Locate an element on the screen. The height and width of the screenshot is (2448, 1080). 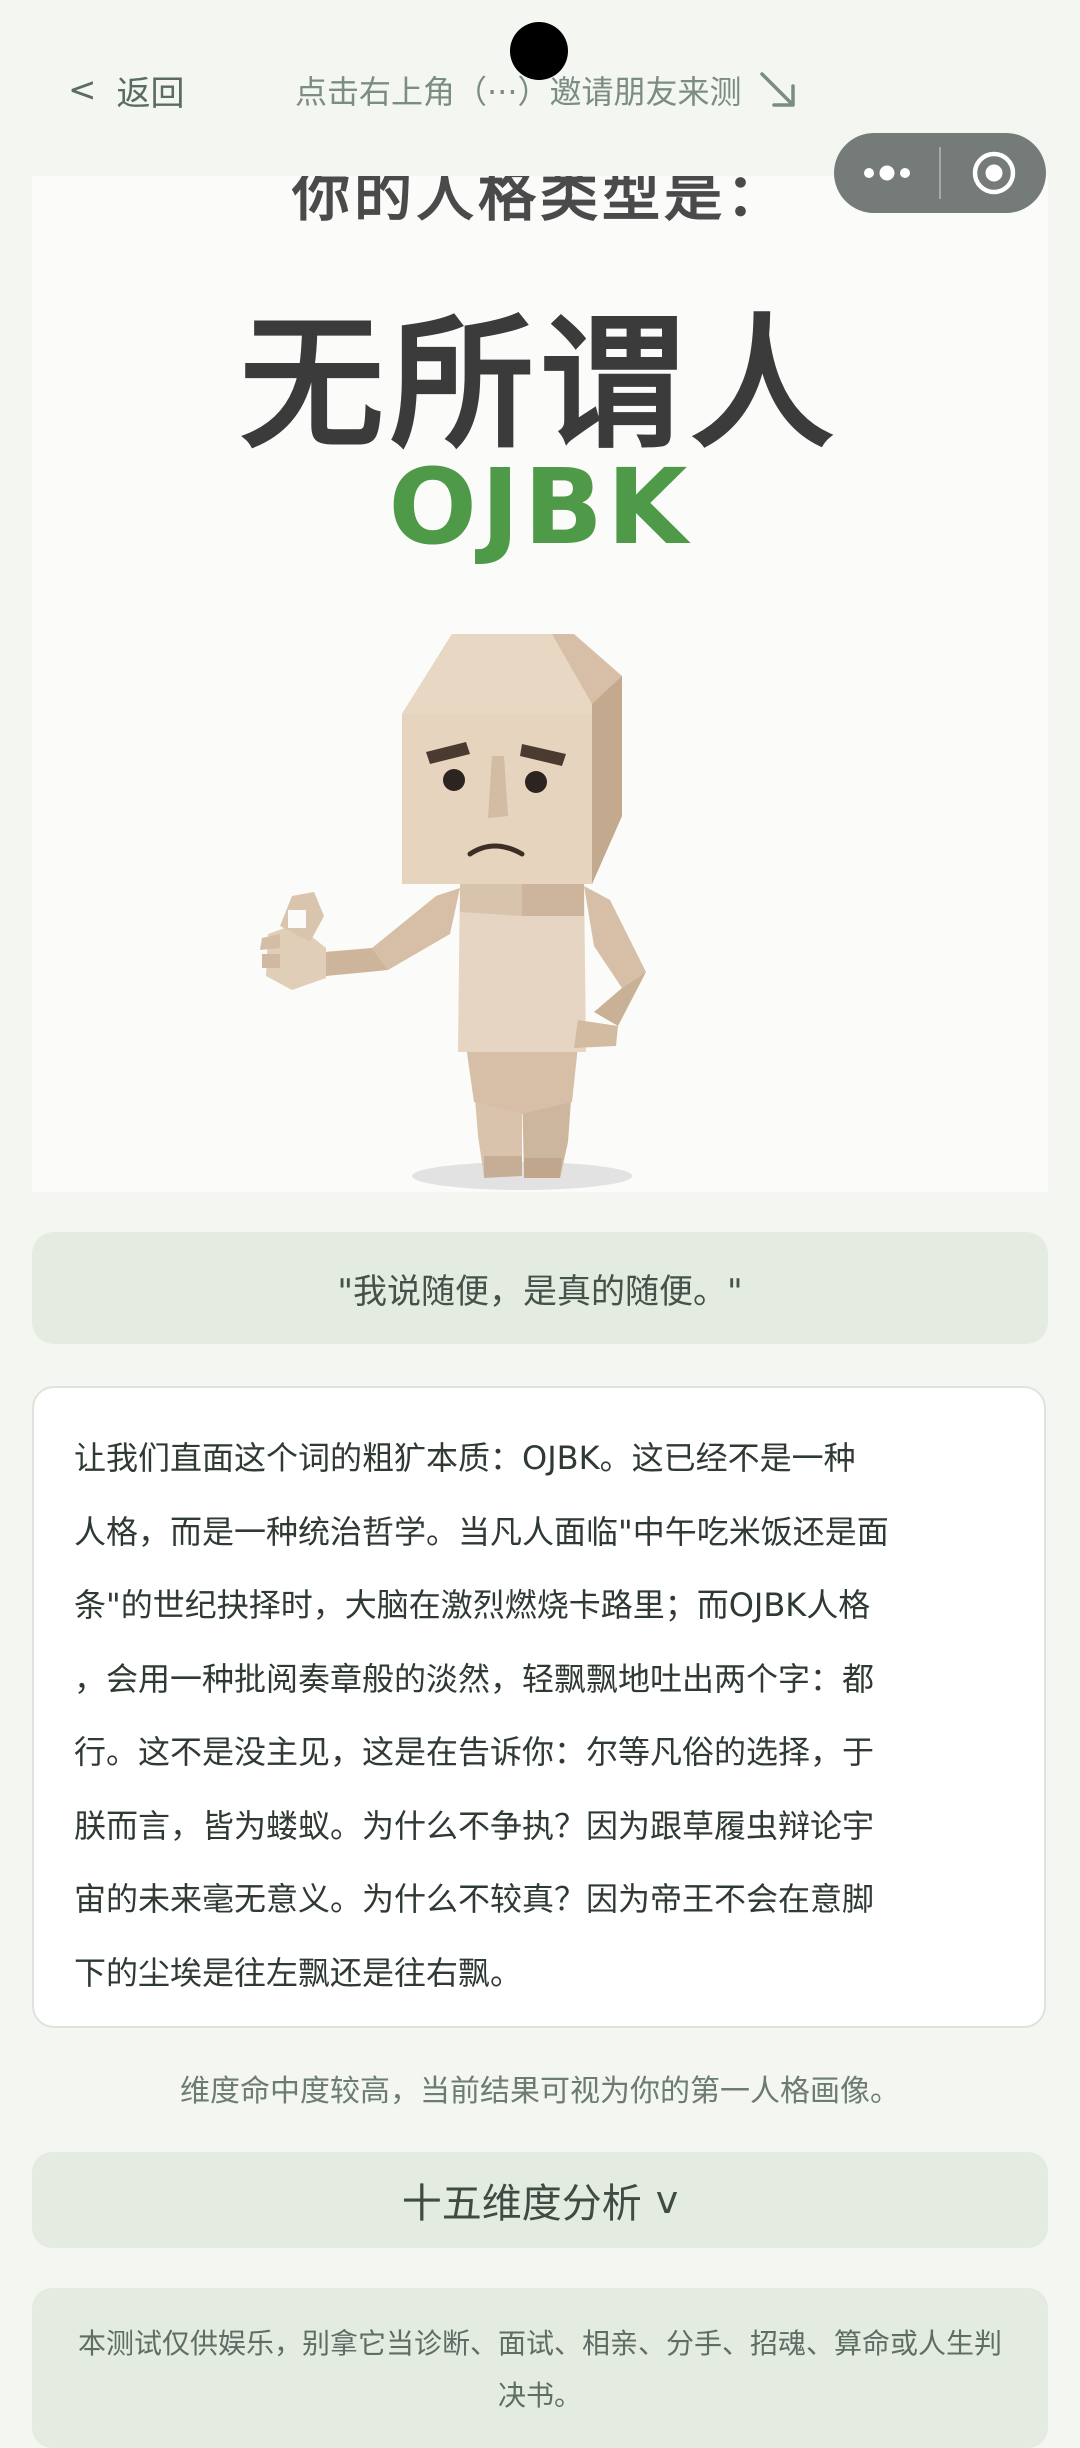
personality-quote: "我说随便，是真的随便。" is located at coordinates (540, 1288).